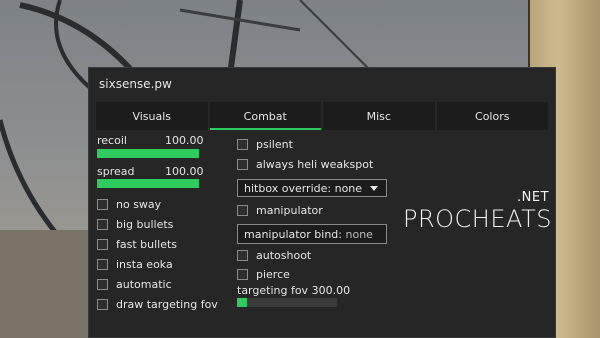 The height and width of the screenshot is (338, 600). I want to click on spread-value: 100.00, so click(184, 171).